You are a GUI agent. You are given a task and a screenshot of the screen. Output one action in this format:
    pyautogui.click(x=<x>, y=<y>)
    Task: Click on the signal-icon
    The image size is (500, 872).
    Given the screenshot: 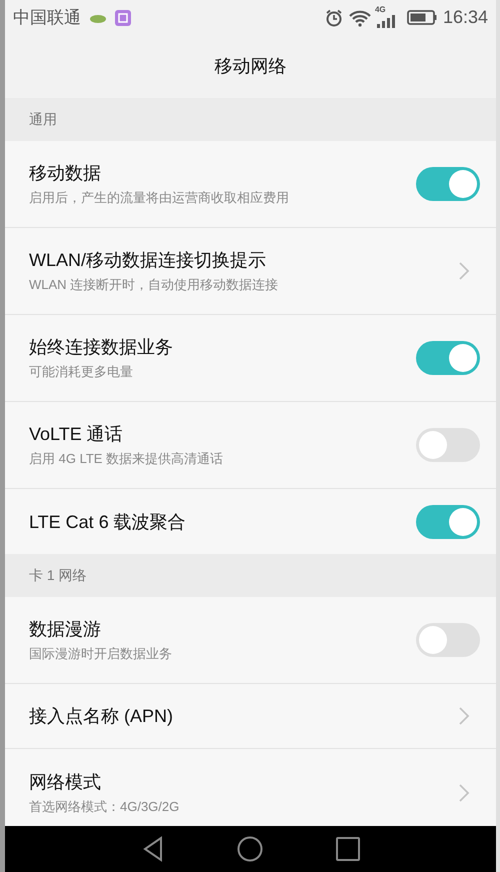 What is the action you would take?
    pyautogui.click(x=386, y=21)
    